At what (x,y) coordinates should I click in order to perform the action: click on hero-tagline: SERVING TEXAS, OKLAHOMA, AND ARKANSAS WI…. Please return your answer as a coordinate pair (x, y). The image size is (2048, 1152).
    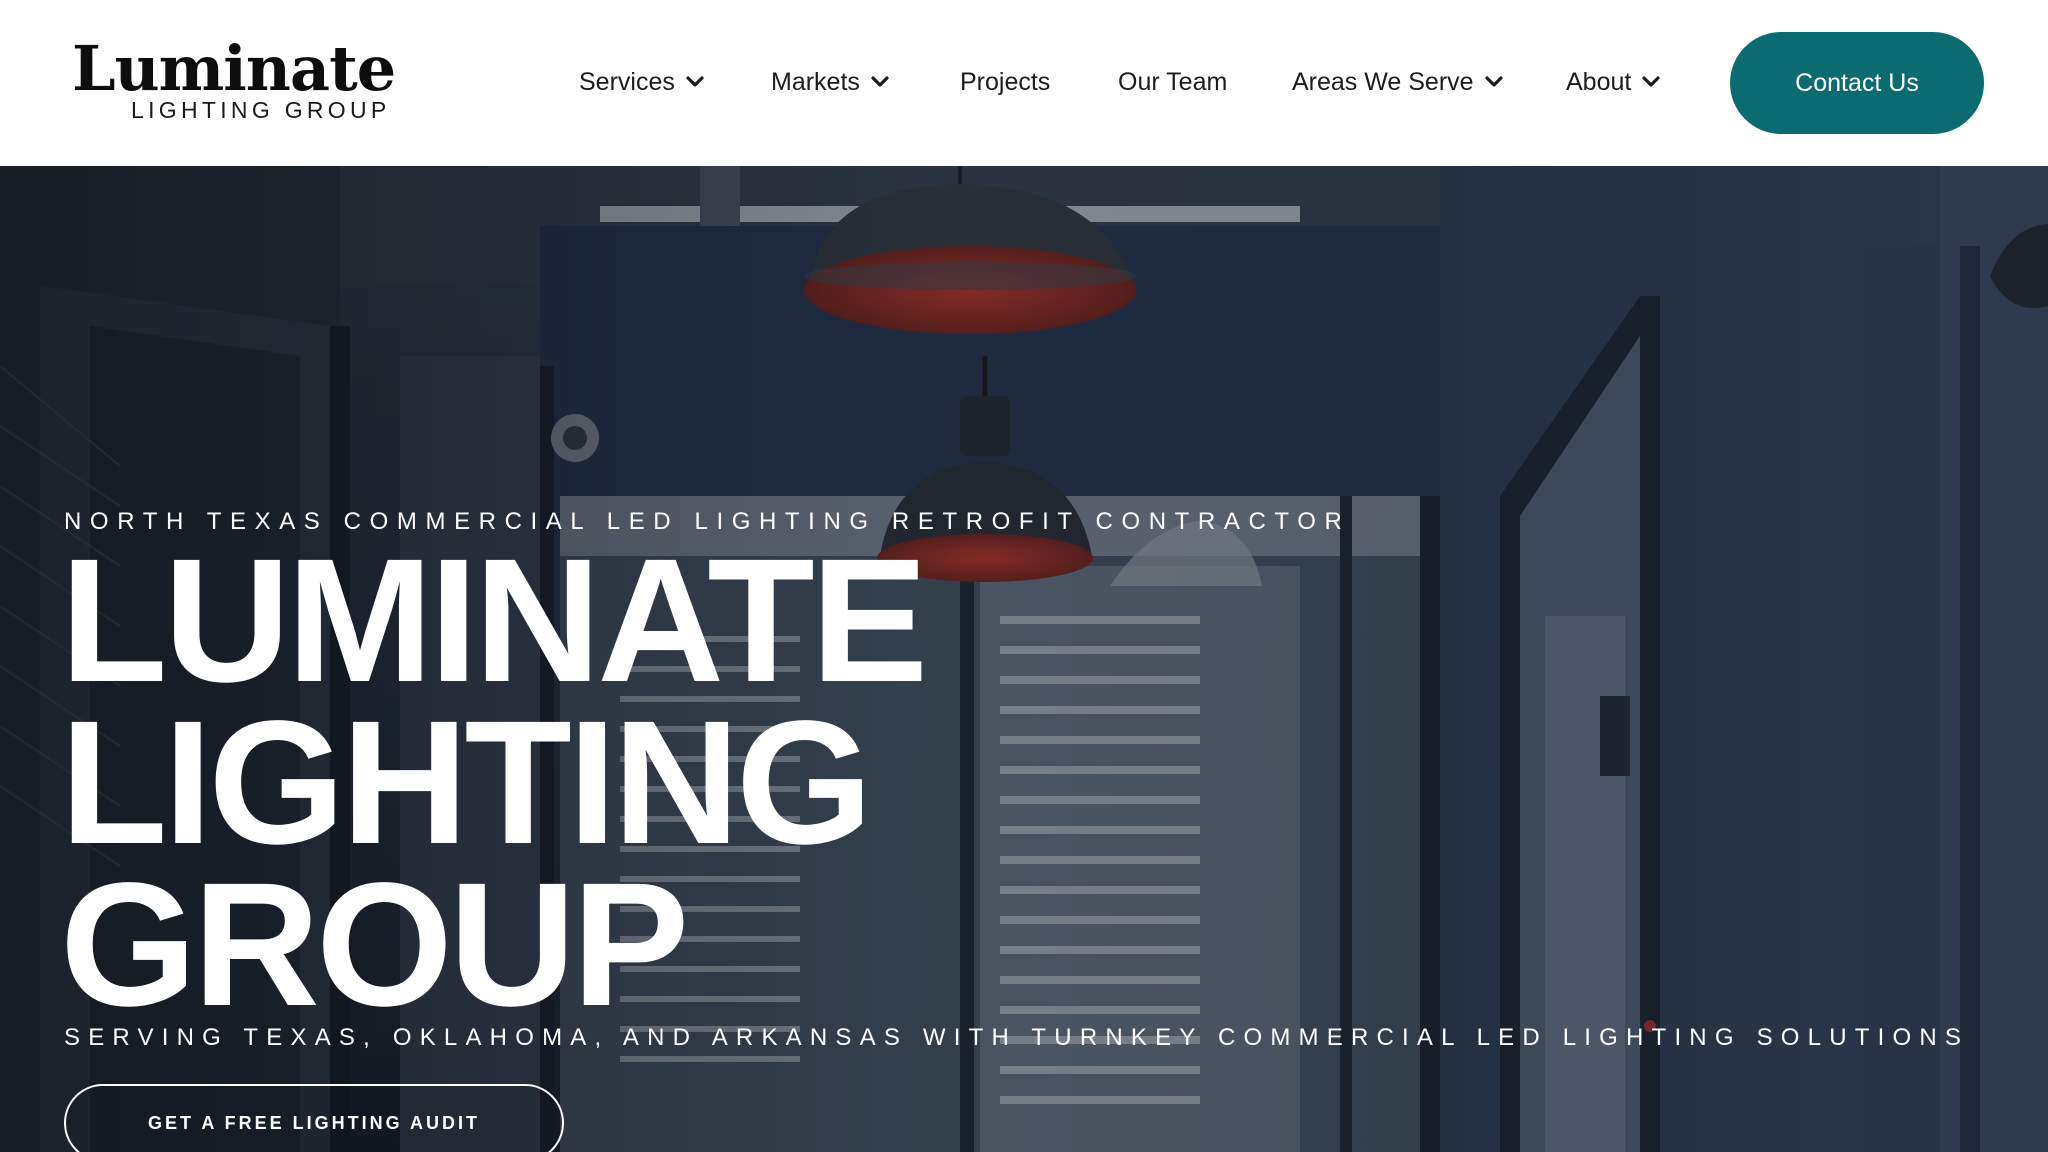
    Looking at the image, I should click on (1017, 1037).